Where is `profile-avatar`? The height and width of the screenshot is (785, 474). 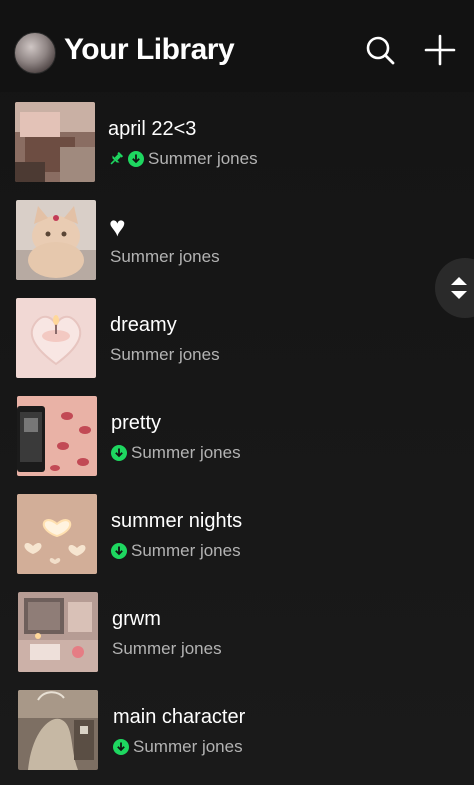 profile-avatar is located at coordinates (35, 53).